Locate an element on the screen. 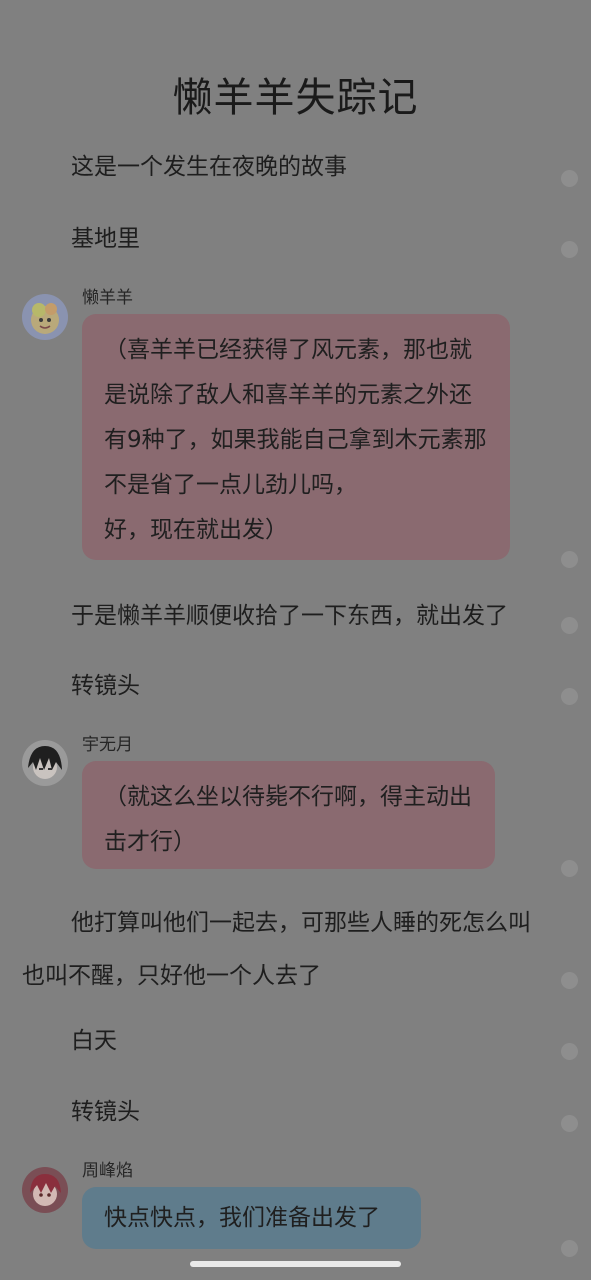 This screenshot has height=1280, width=591. narration-line: 基地里 is located at coordinates (105, 239).